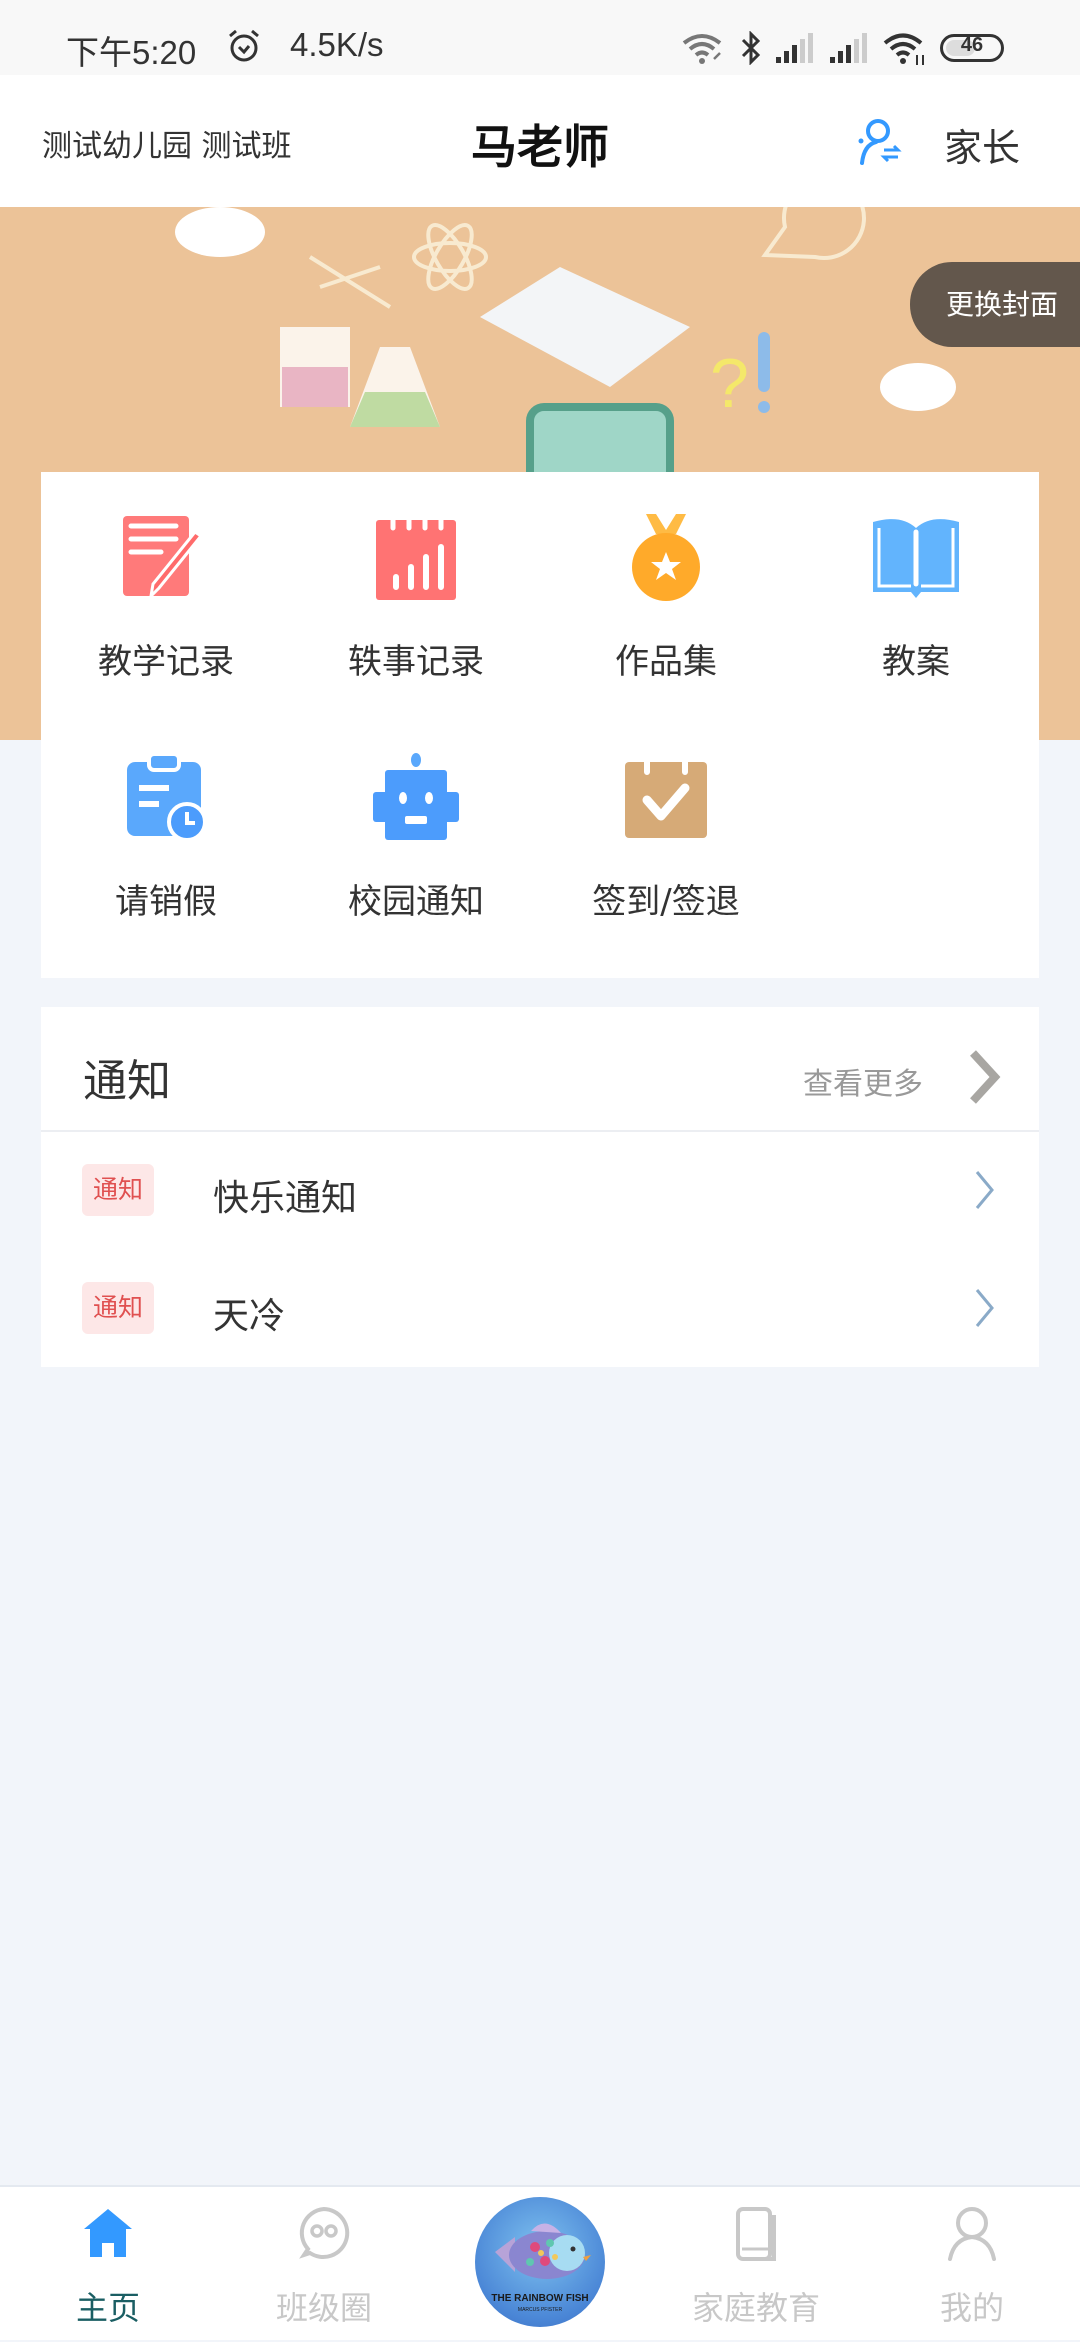 The image size is (1080, 2342). I want to click on app-header: 测试幼儿园 测试班 马老师 家长, so click(540, 141).